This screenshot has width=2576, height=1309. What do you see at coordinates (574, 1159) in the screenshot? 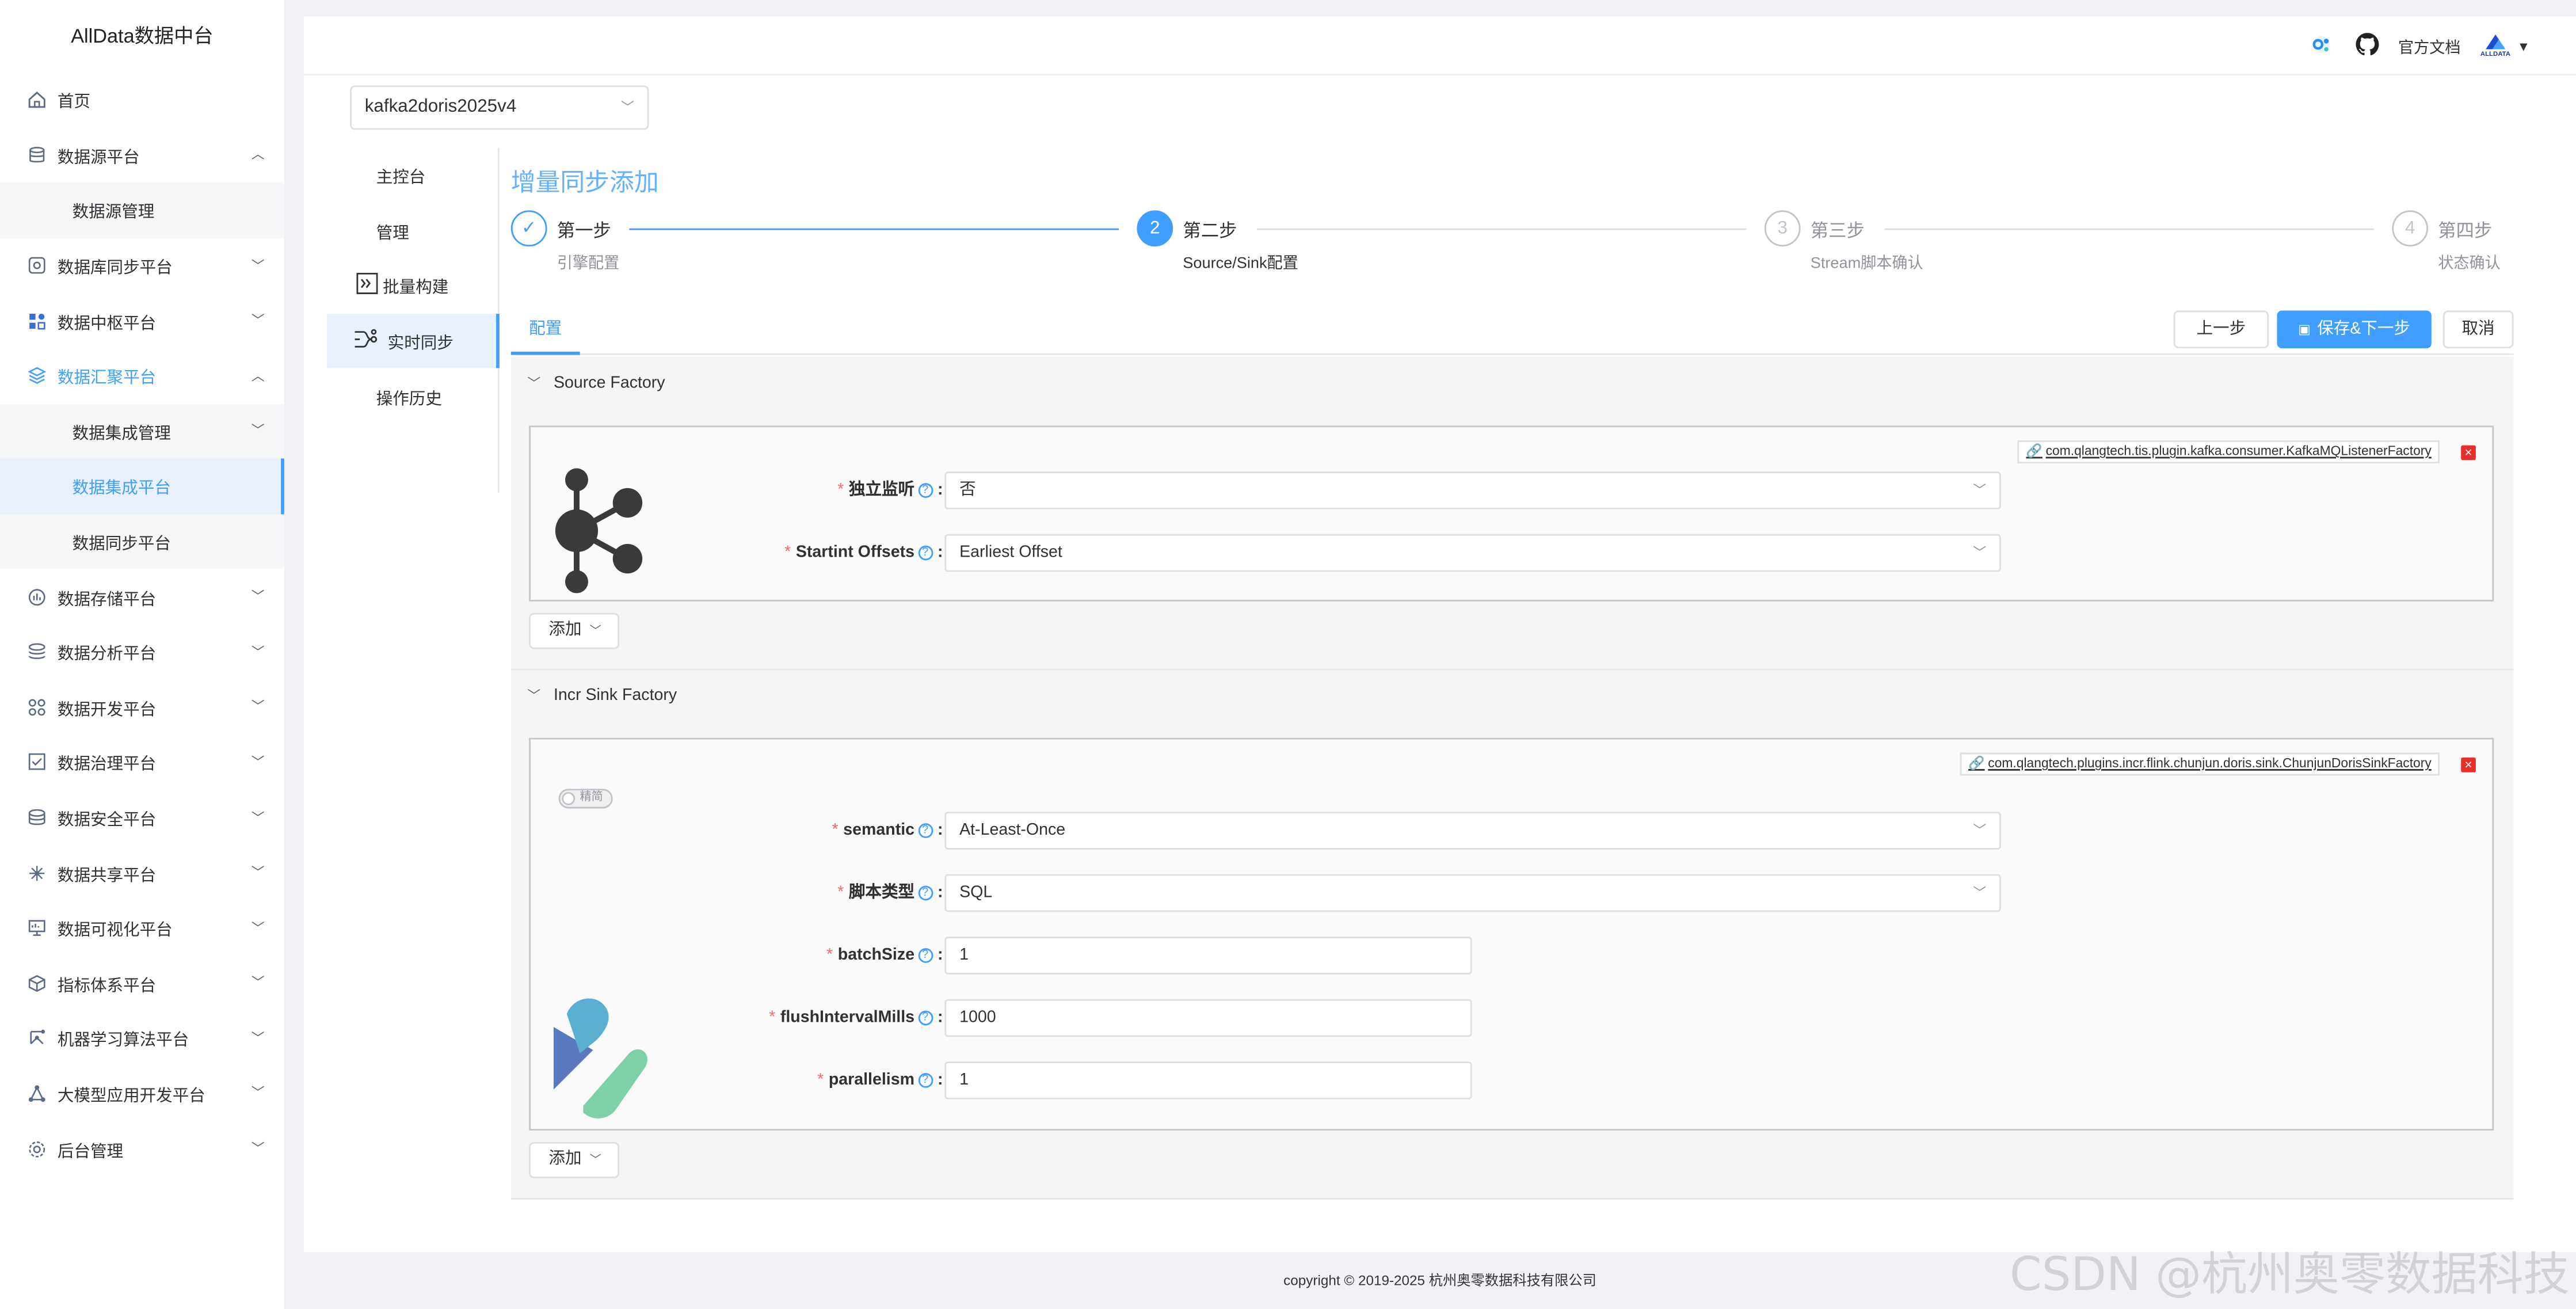
I see `sink-add-button: 添加 ﹀` at bounding box center [574, 1159].